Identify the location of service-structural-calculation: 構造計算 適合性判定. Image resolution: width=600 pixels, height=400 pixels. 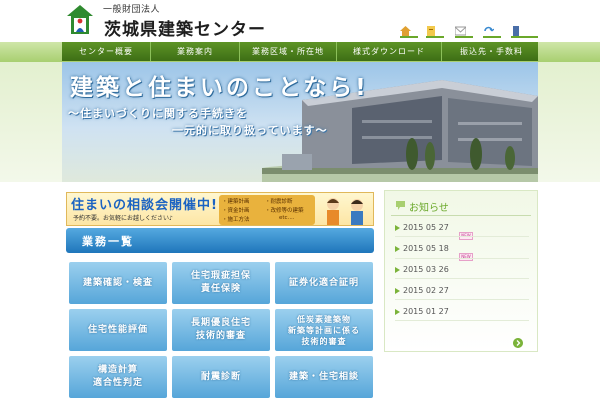
(118, 377).